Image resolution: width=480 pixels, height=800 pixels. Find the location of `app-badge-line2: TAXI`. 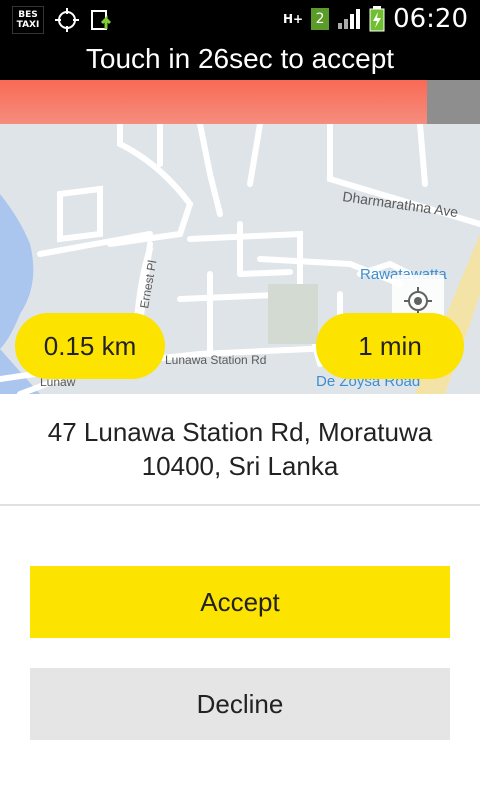

app-badge-line2: TAXI is located at coordinates (28, 25).